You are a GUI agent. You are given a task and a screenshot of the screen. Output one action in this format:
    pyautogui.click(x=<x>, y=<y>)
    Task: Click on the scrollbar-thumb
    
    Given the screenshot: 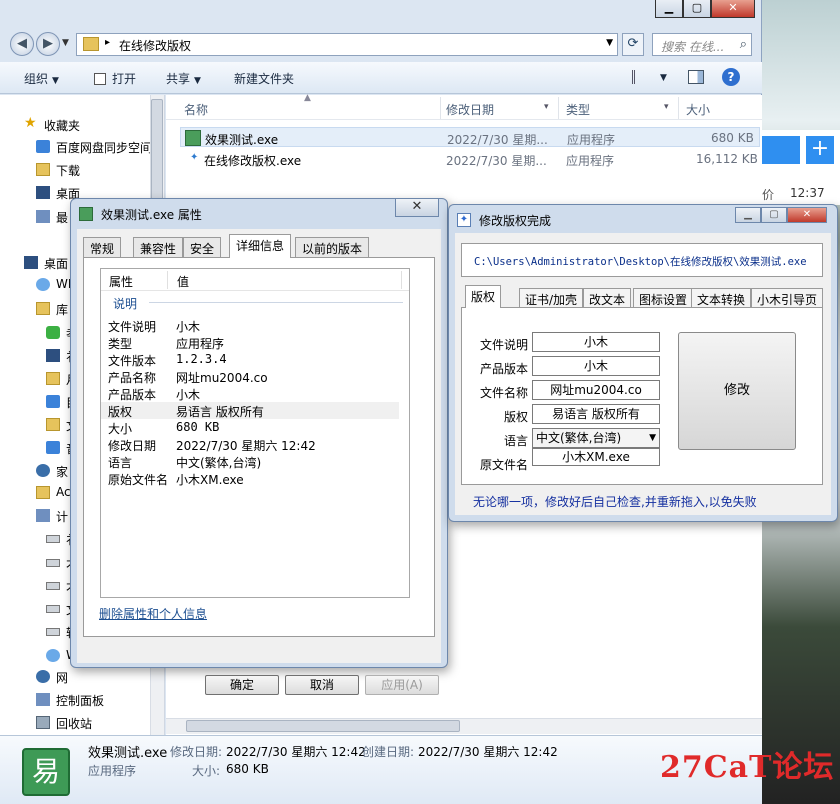 What is the action you would take?
    pyautogui.click(x=323, y=726)
    